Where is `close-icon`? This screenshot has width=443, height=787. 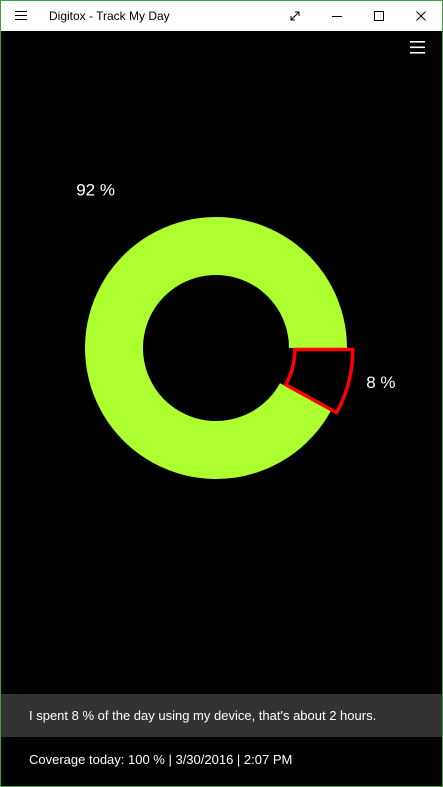 close-icon is located at coordinates (421, 16).